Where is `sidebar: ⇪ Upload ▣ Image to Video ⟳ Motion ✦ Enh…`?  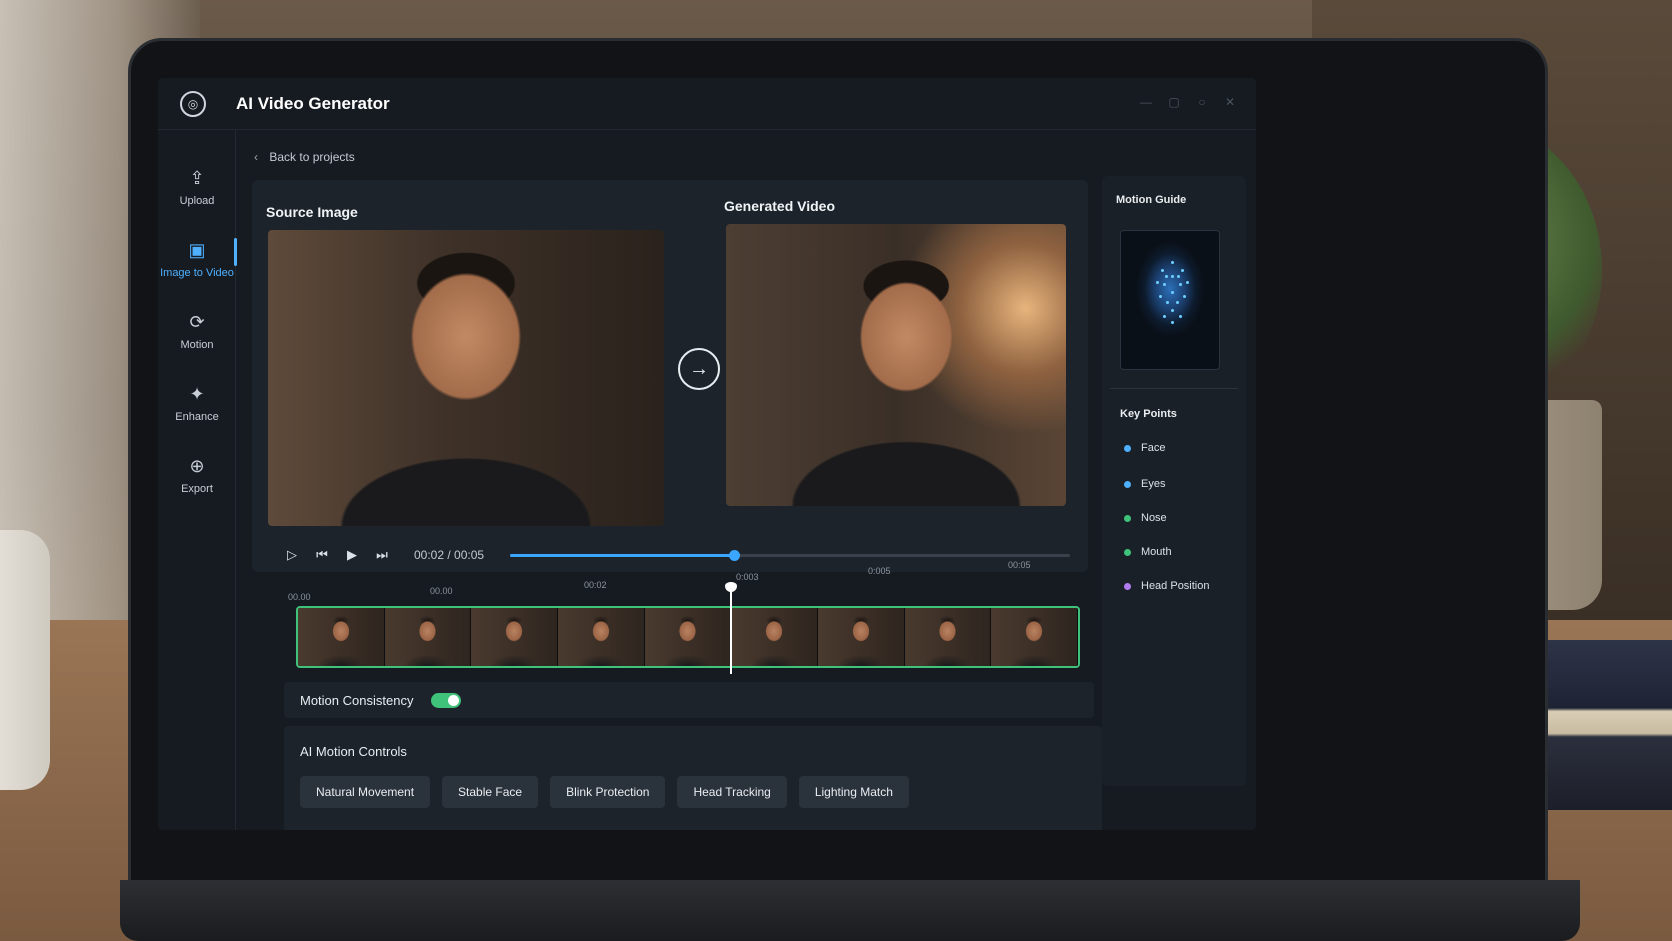 sidebar: ⇪ Upload ▣ Image to Video ⟳ Motion ✦ Enh… is located at coordinates (197, 480).